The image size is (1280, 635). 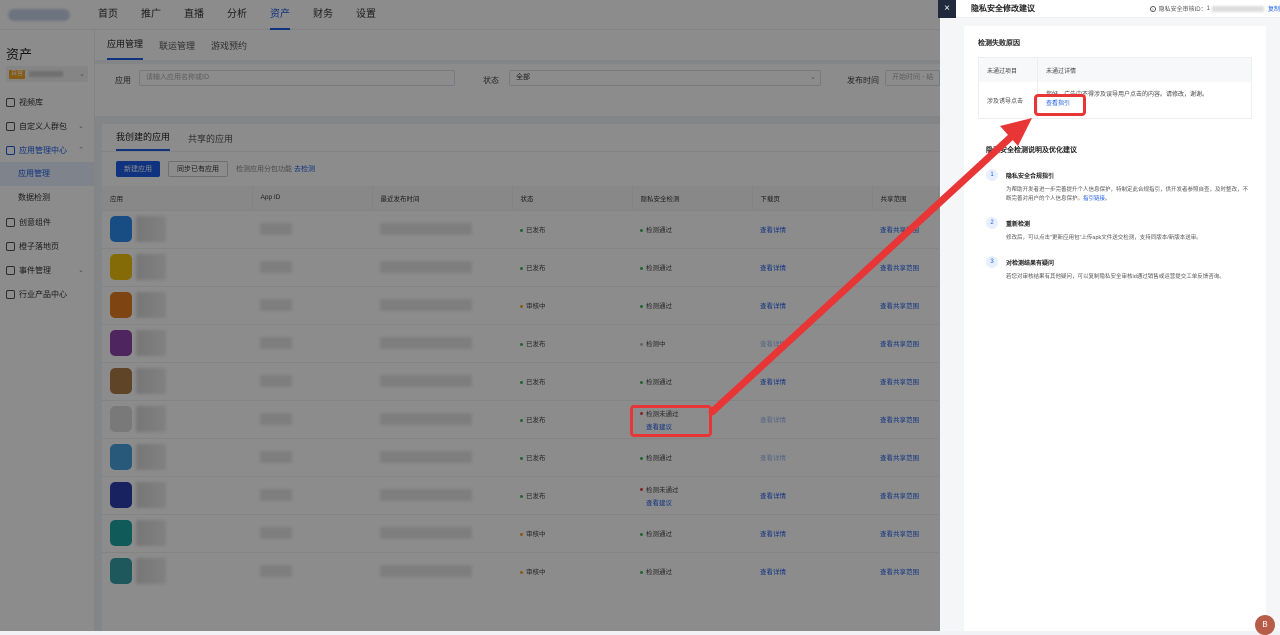 I want to click on drawer-header: 隐私安全修改建议 ? 隐私安全审核ID： 1 复制, so click(x=1118, y=9).